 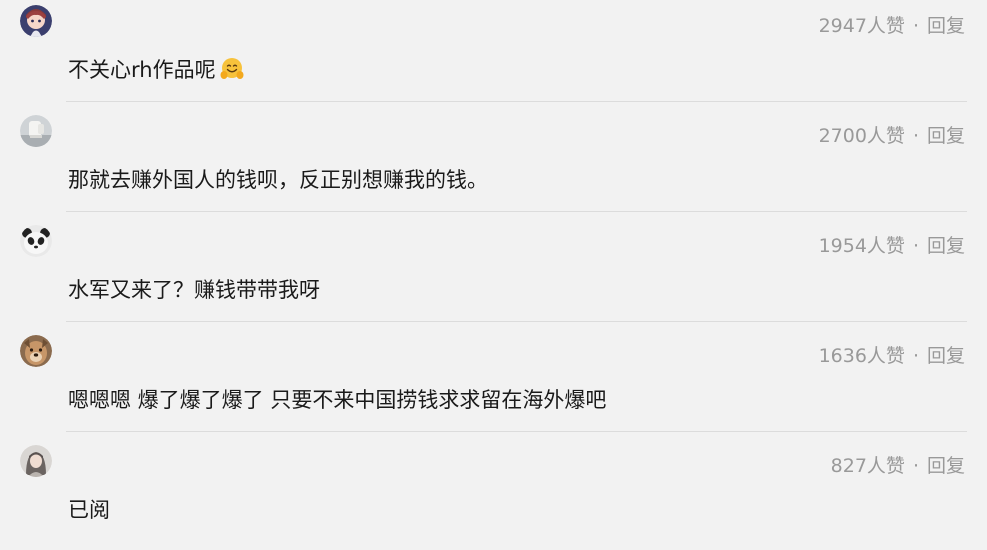 I want to click on like-count: 2700, so click(x=843, y=136).